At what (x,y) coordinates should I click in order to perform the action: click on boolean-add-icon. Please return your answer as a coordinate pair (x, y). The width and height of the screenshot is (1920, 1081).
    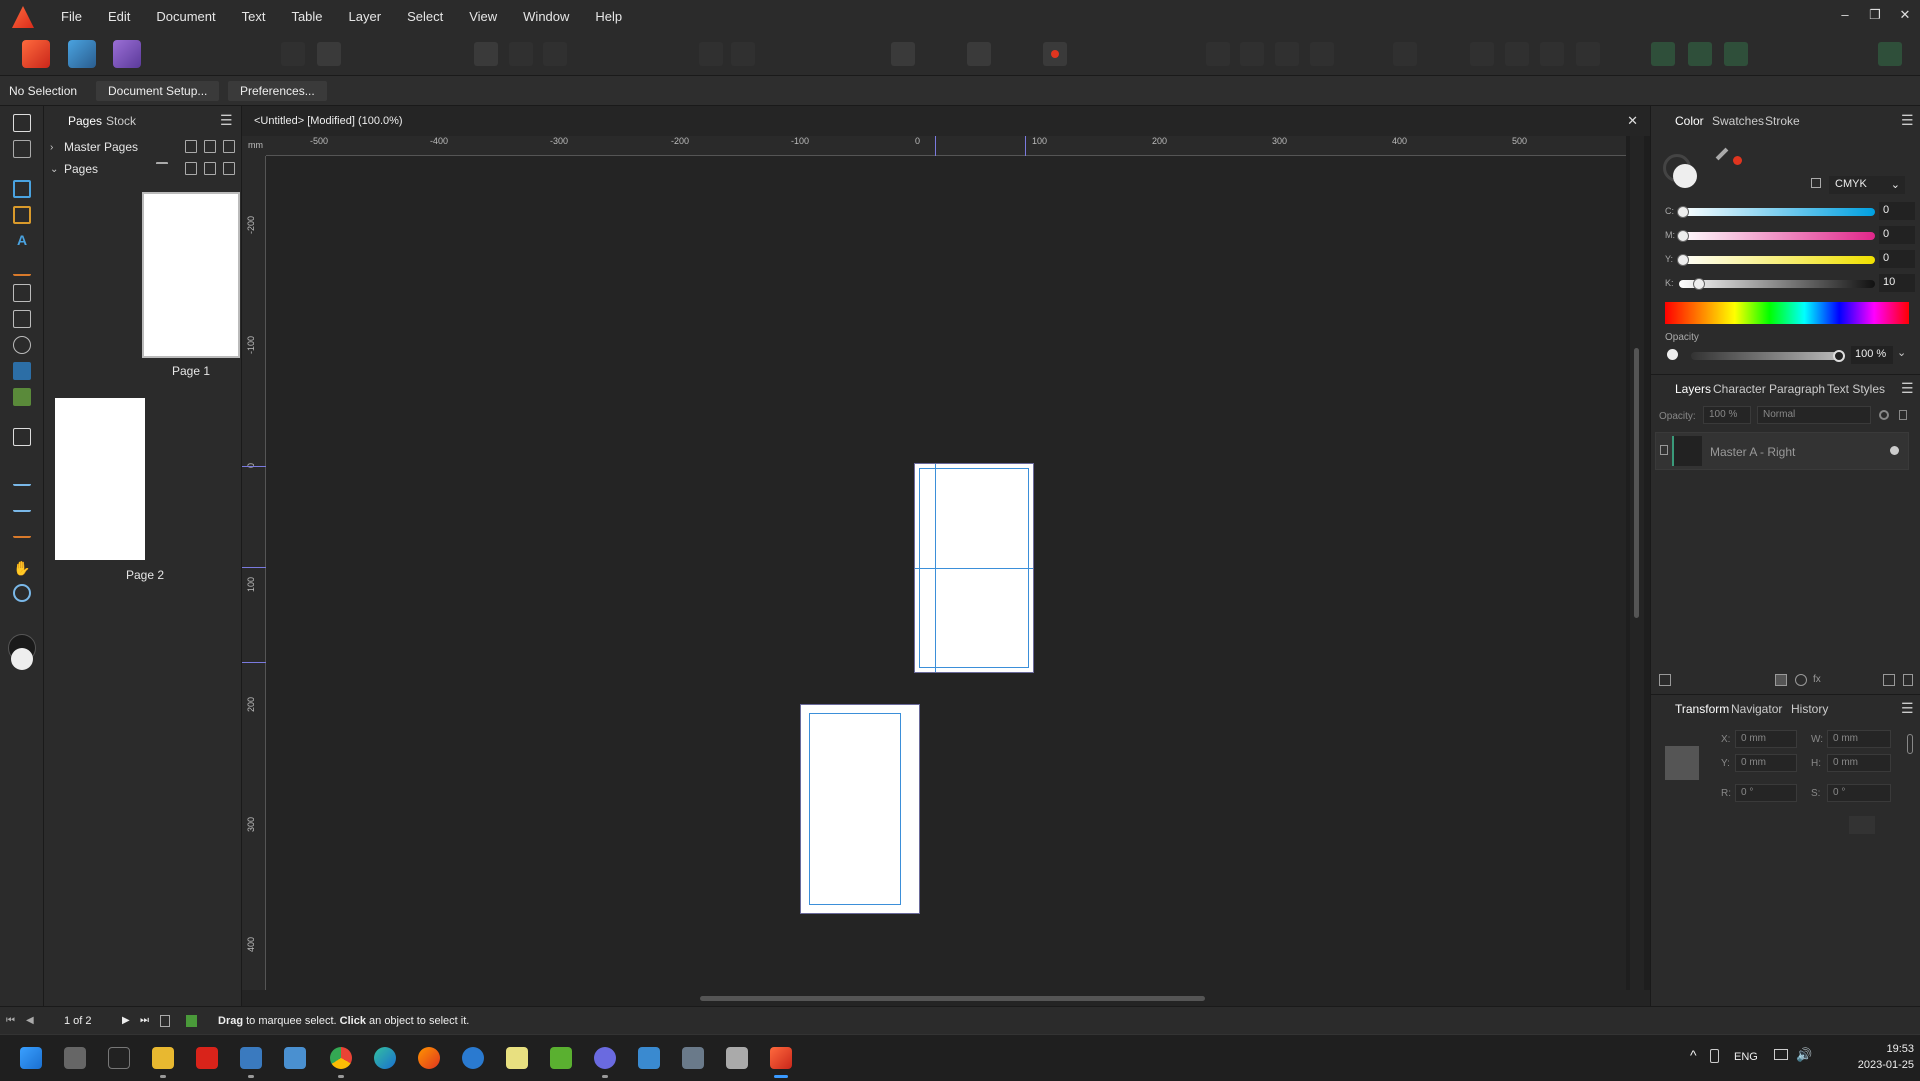
    Looking at the image, I should click on (1663, 54).